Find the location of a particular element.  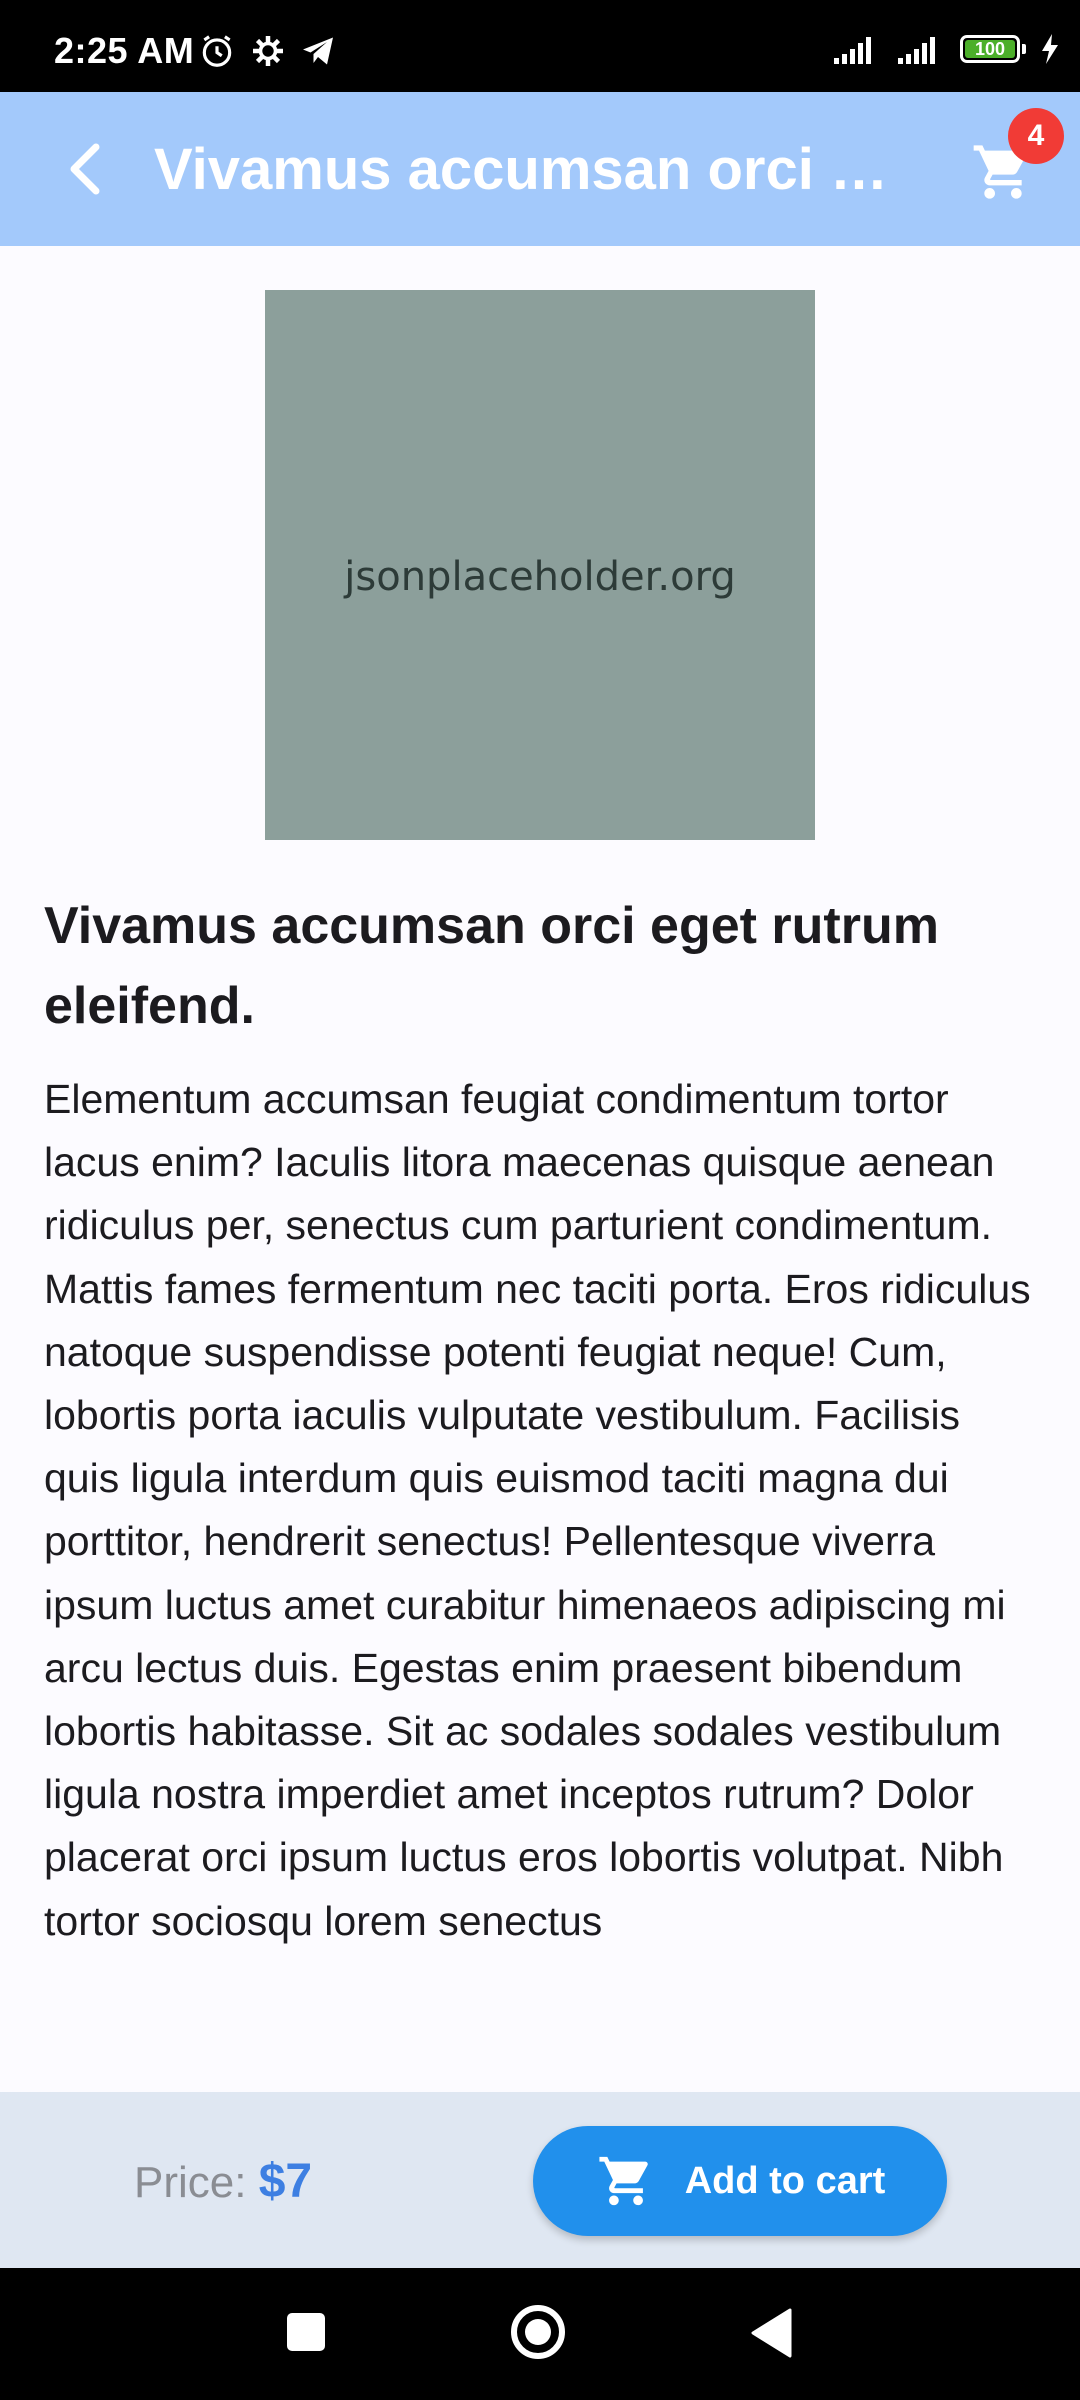

telegram-icon is located at coordinates (318, 51).